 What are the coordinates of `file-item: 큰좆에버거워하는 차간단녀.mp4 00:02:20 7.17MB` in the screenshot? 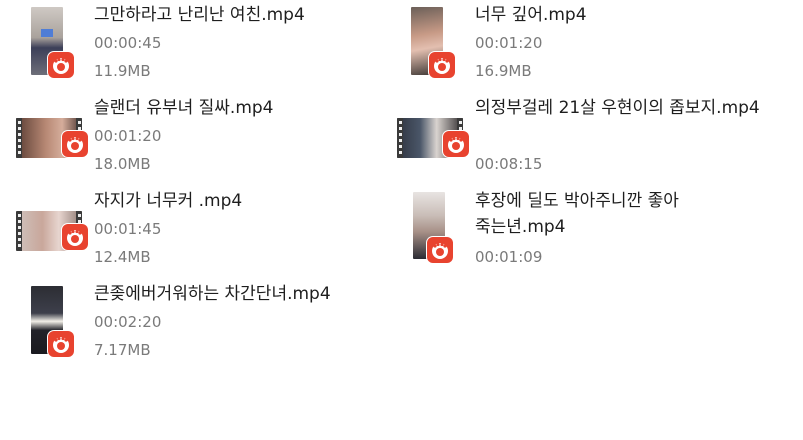 It's located at (200, 326).